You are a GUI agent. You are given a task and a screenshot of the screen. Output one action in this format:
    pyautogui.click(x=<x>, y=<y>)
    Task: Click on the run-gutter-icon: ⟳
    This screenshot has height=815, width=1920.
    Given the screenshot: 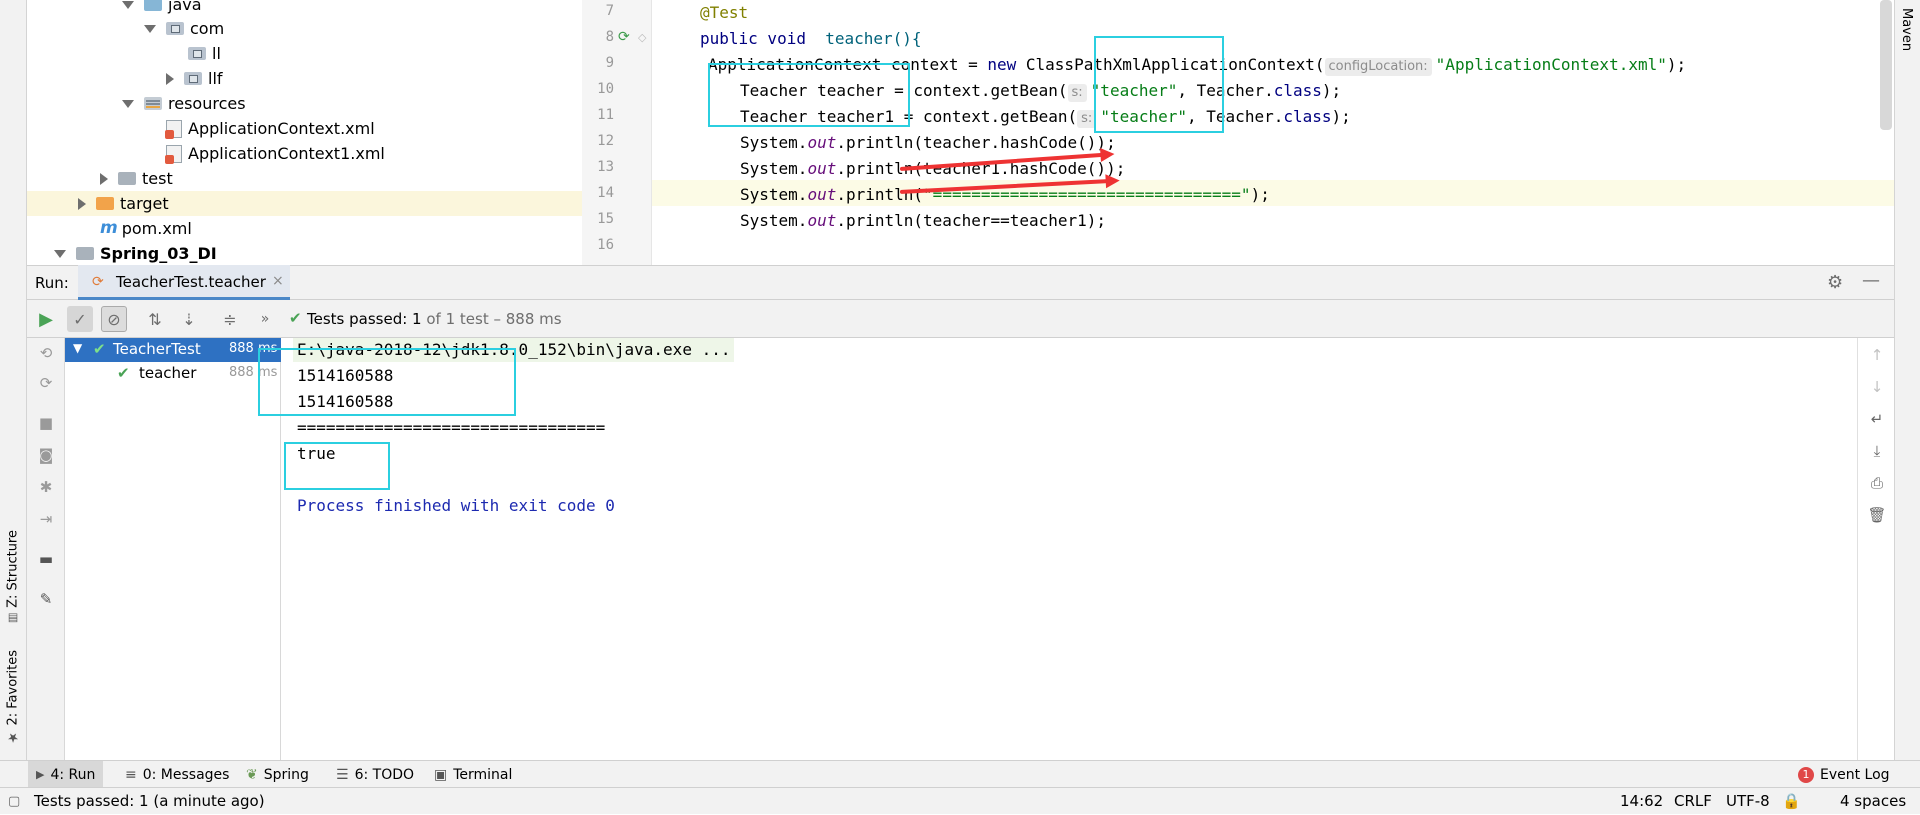 What is the action you would take?
    pyautogui.click(x=624, y=37)
    